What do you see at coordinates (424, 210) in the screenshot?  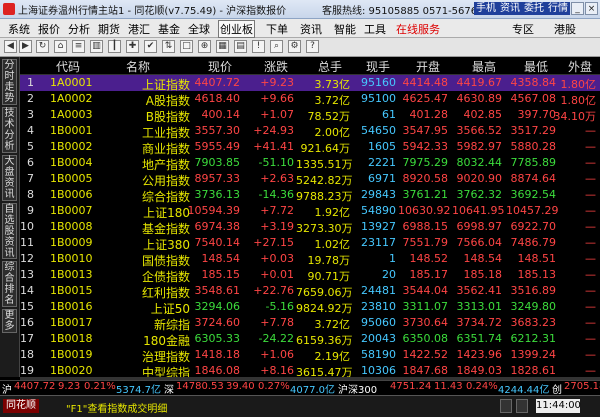 I see `open-cell: 10630.92` at bounding box center [424, 210].